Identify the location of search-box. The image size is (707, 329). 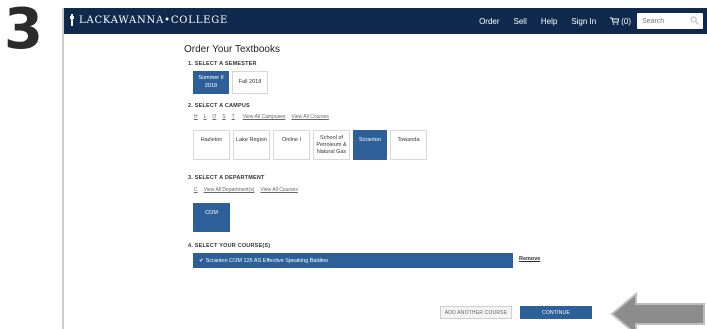
(670, 21).